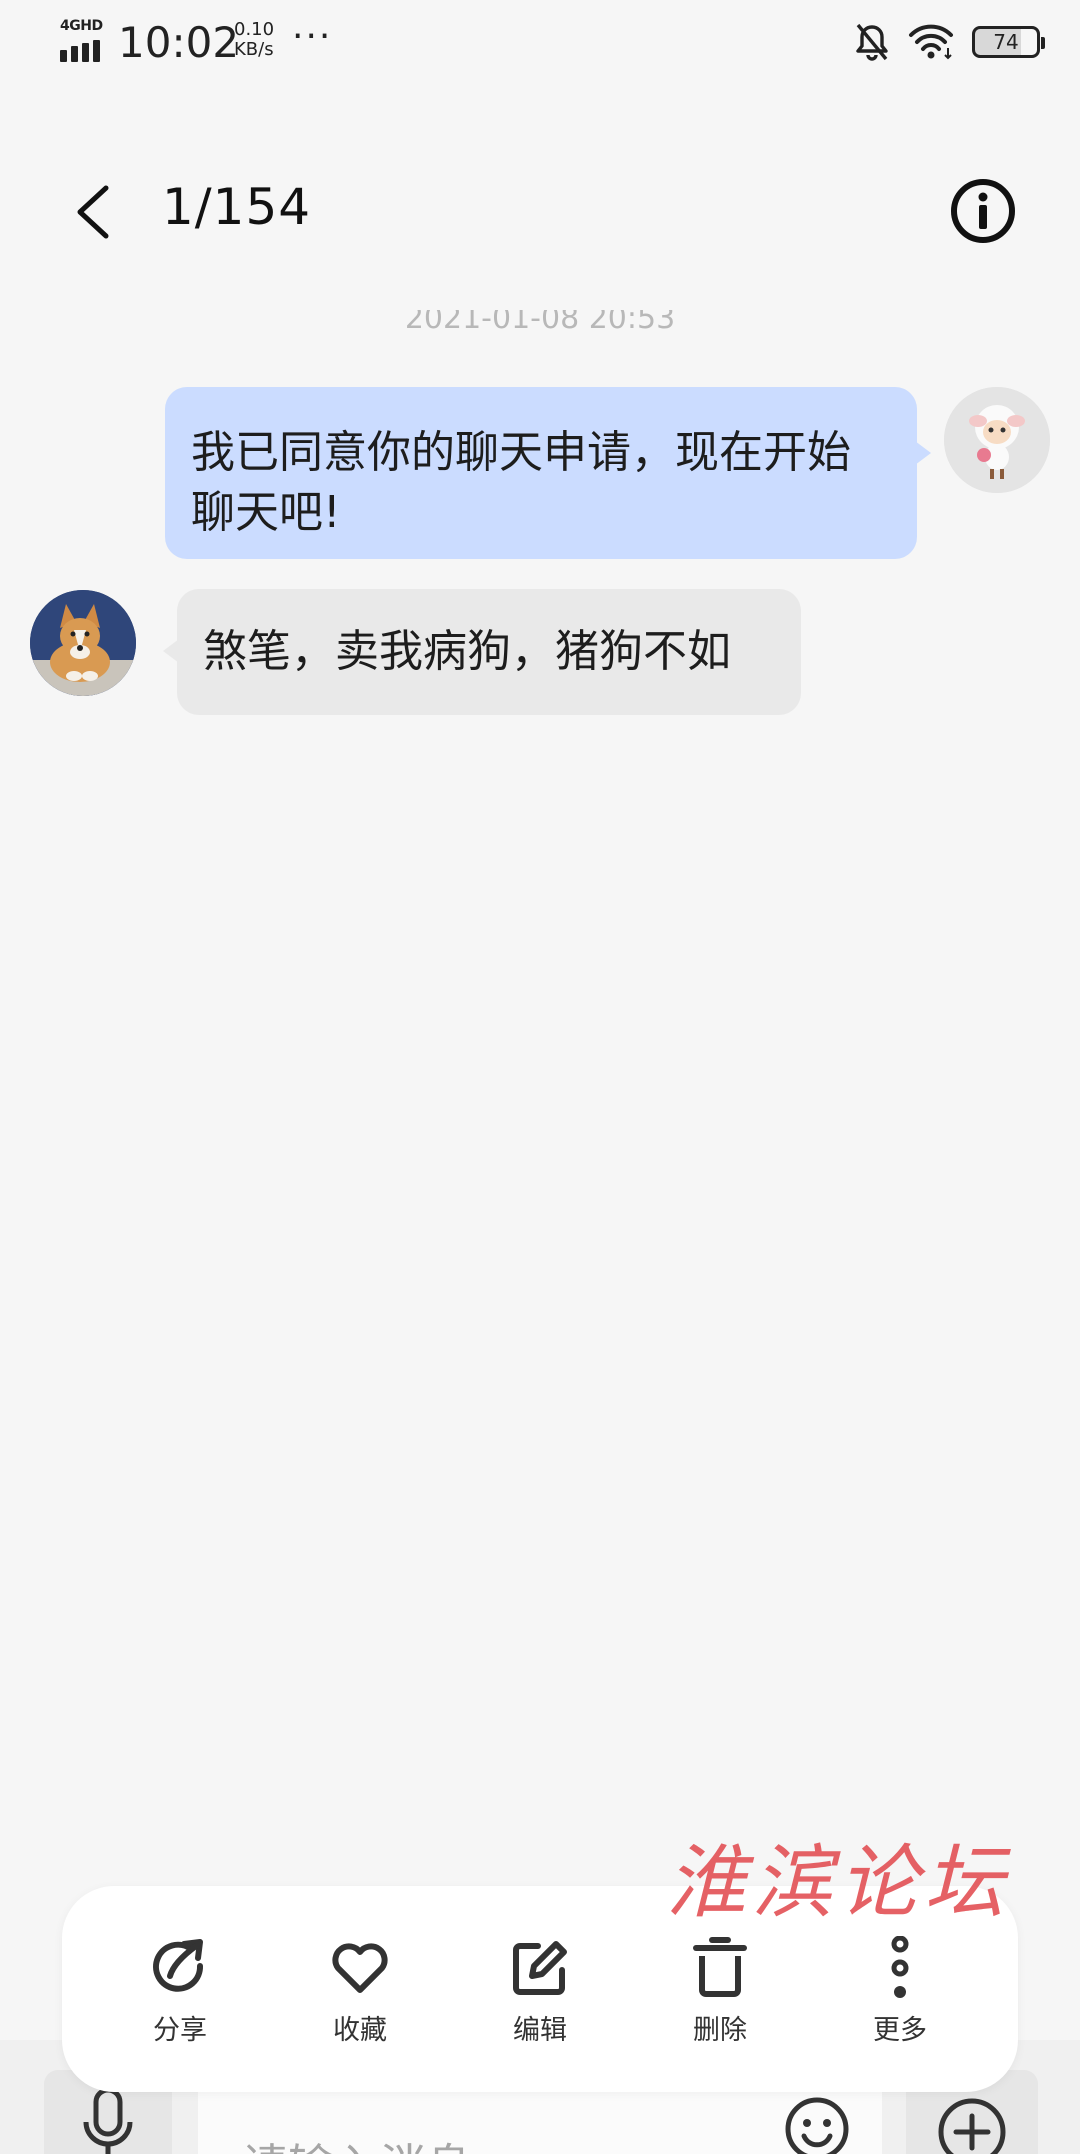 This screenshot has height=2154, width=1080. I want to click on message-timestamp: 2021-01-08 20:53, so click(540, 323).